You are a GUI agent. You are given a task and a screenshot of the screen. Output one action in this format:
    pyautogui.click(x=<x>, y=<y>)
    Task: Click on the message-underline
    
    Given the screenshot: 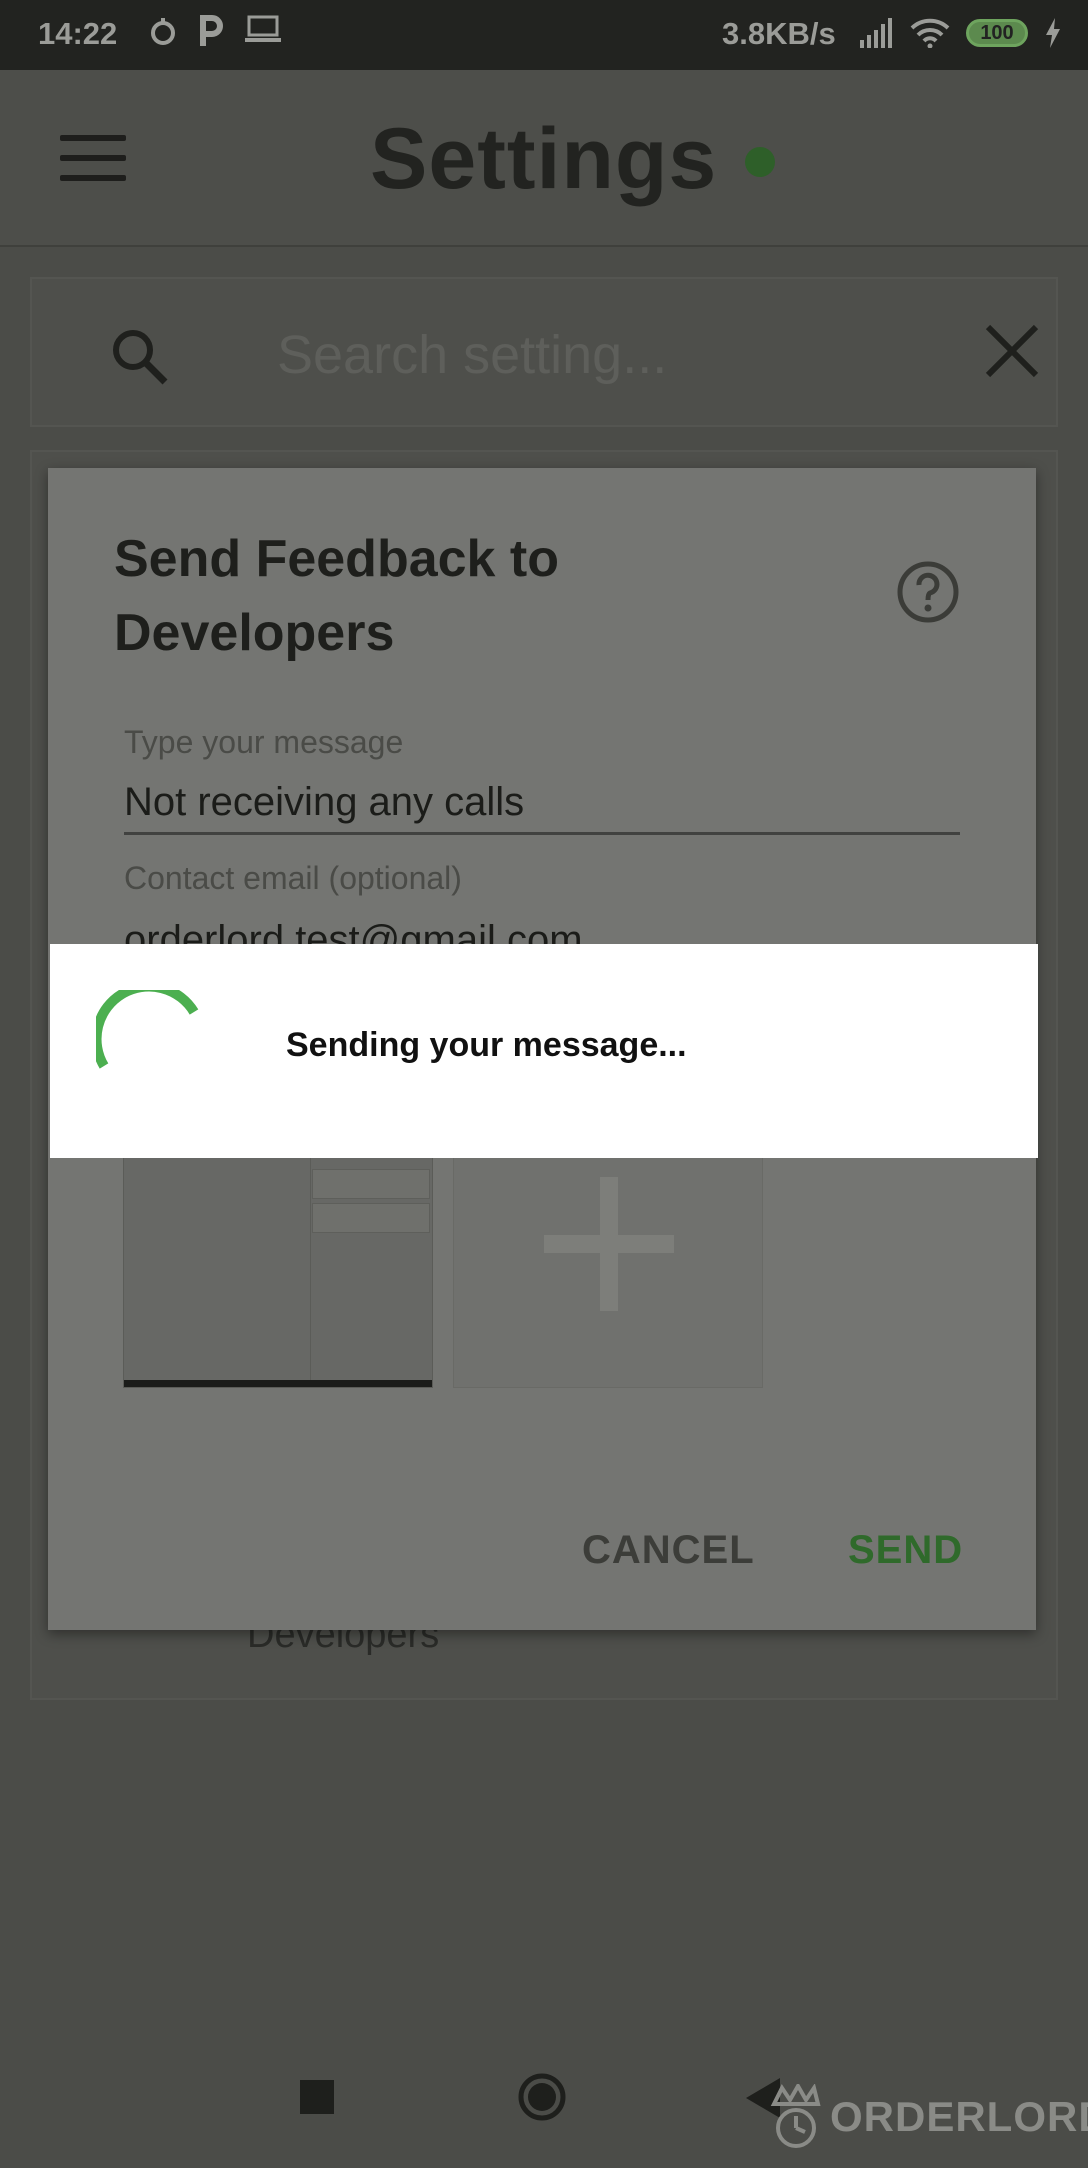 What is the action you would take?
    pyautogui.click(x=542, y=833)
    